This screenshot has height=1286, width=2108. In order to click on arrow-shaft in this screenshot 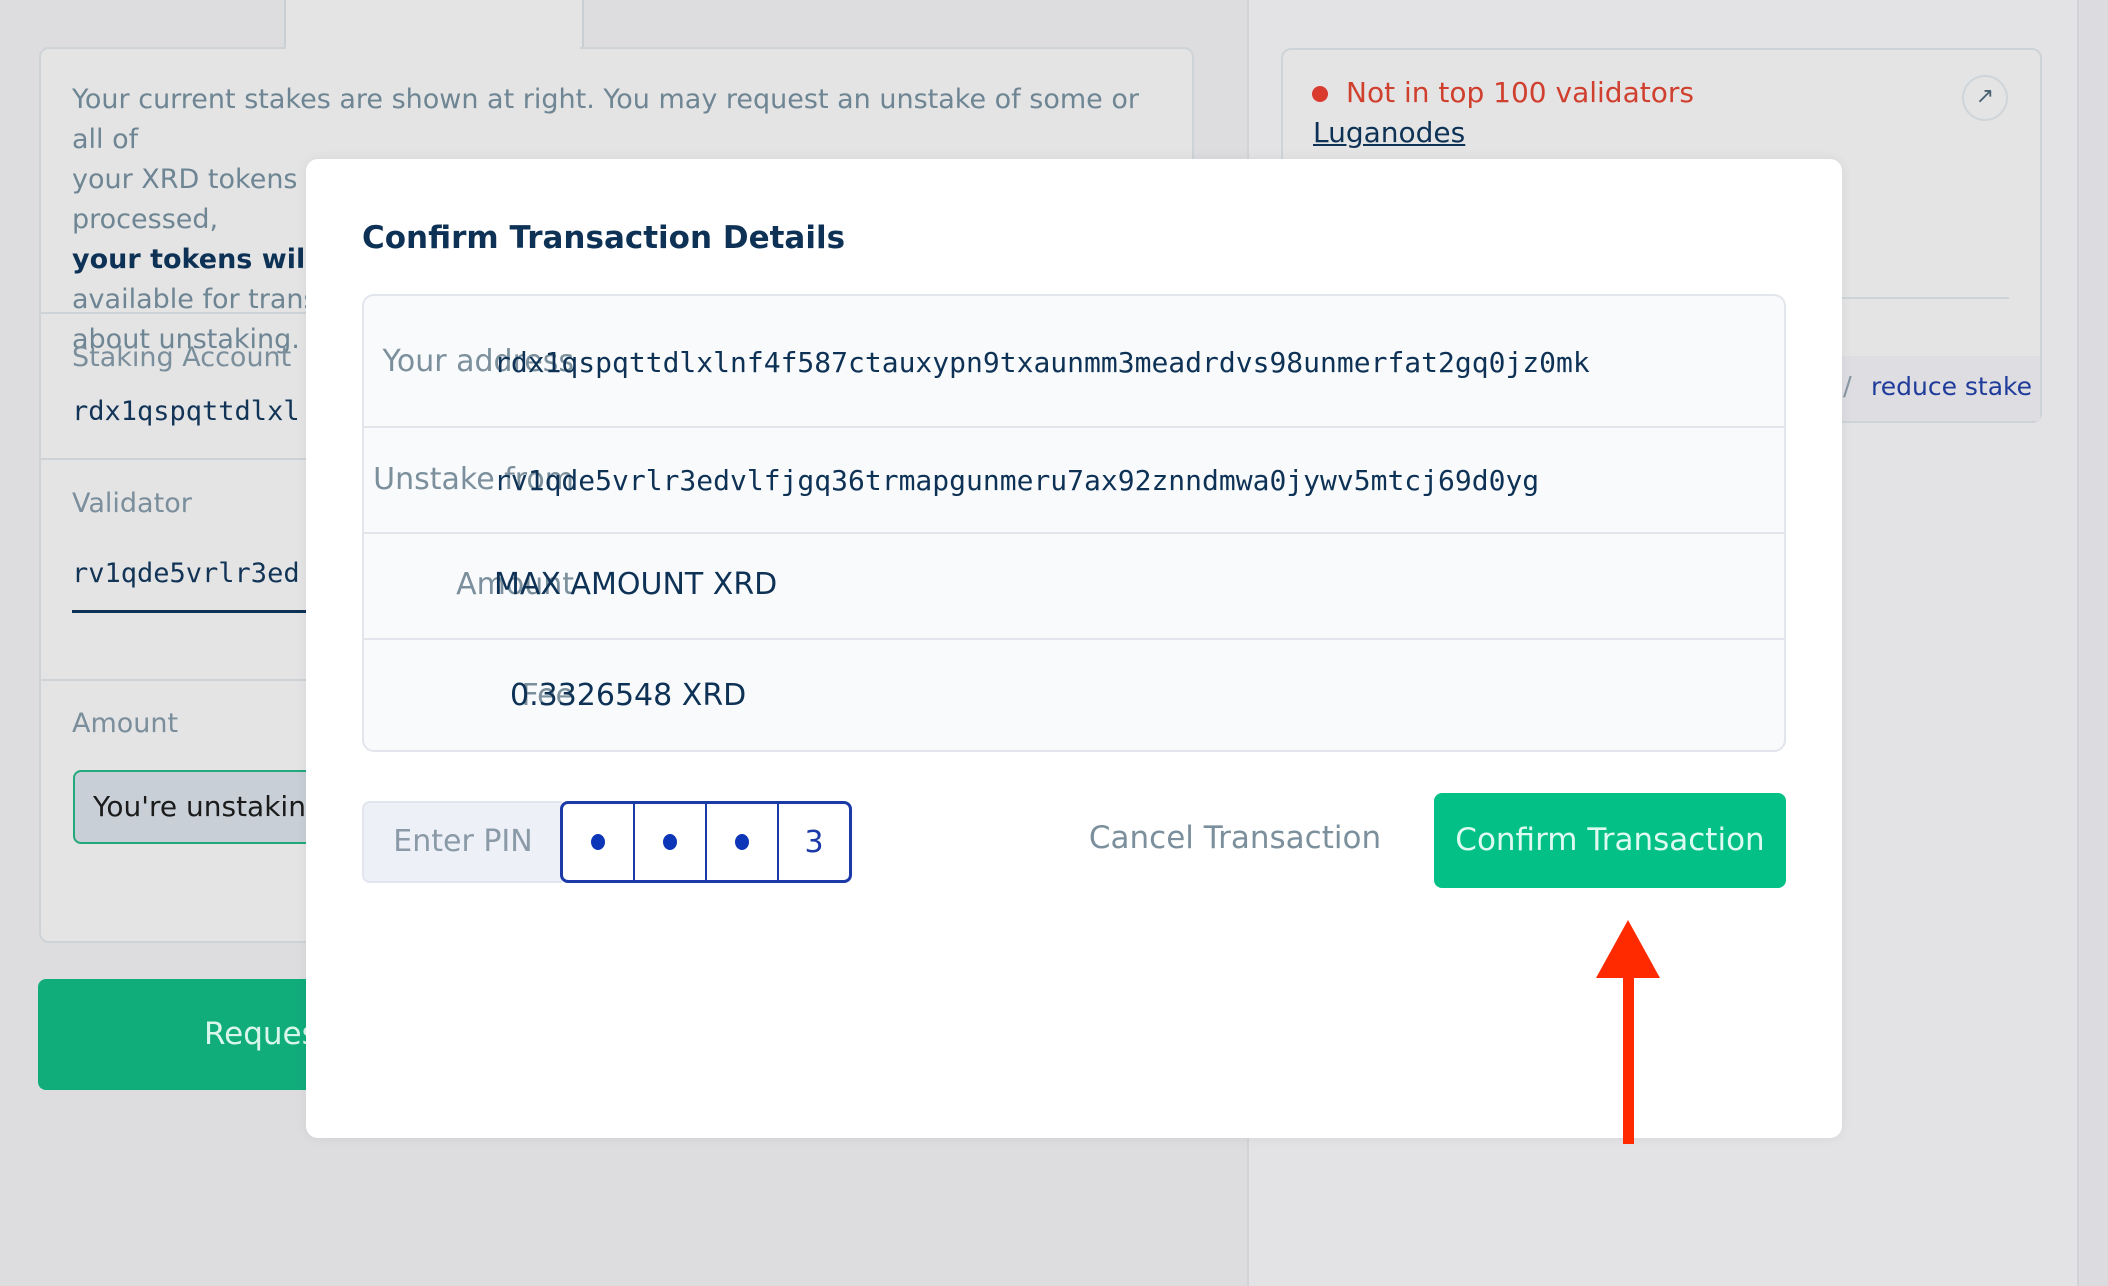, I will do `click(1628, 1060)`.